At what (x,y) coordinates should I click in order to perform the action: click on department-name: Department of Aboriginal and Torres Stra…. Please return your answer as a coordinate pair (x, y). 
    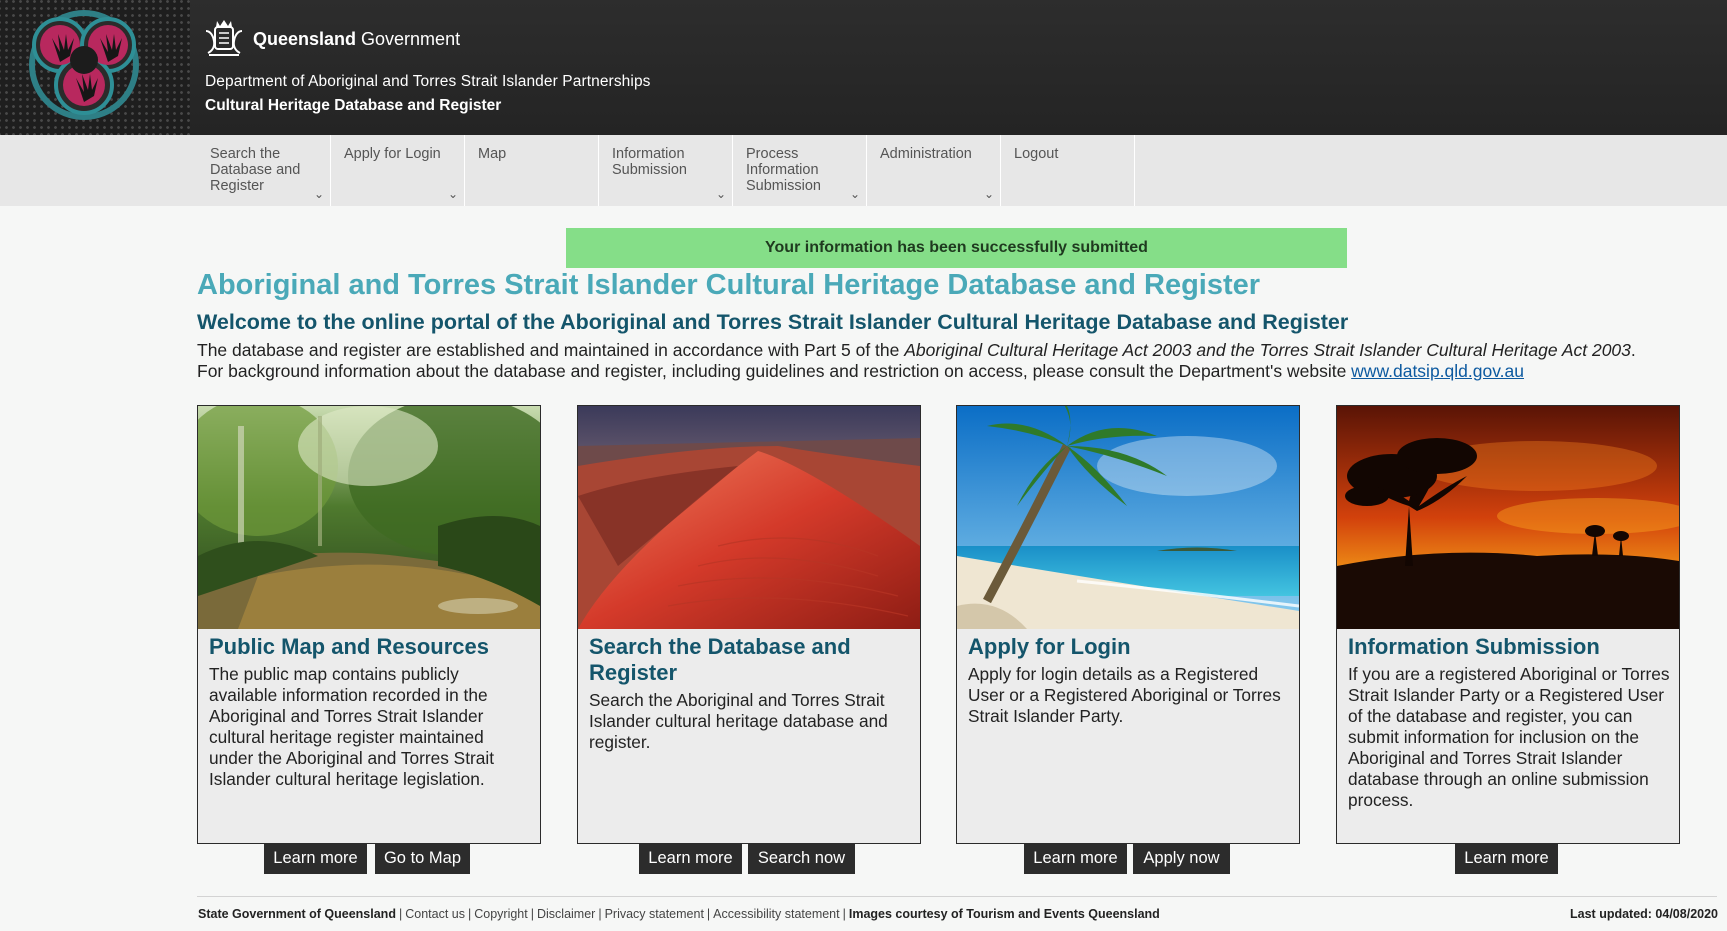
    Looking at the image, I should click on (428, 81).